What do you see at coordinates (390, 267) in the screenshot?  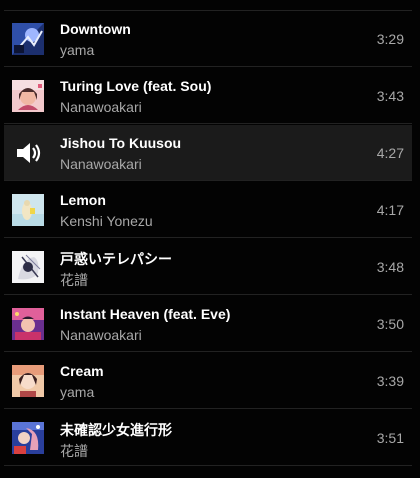 I see `track-duration: 3:48` at bounding box center [390, 267].